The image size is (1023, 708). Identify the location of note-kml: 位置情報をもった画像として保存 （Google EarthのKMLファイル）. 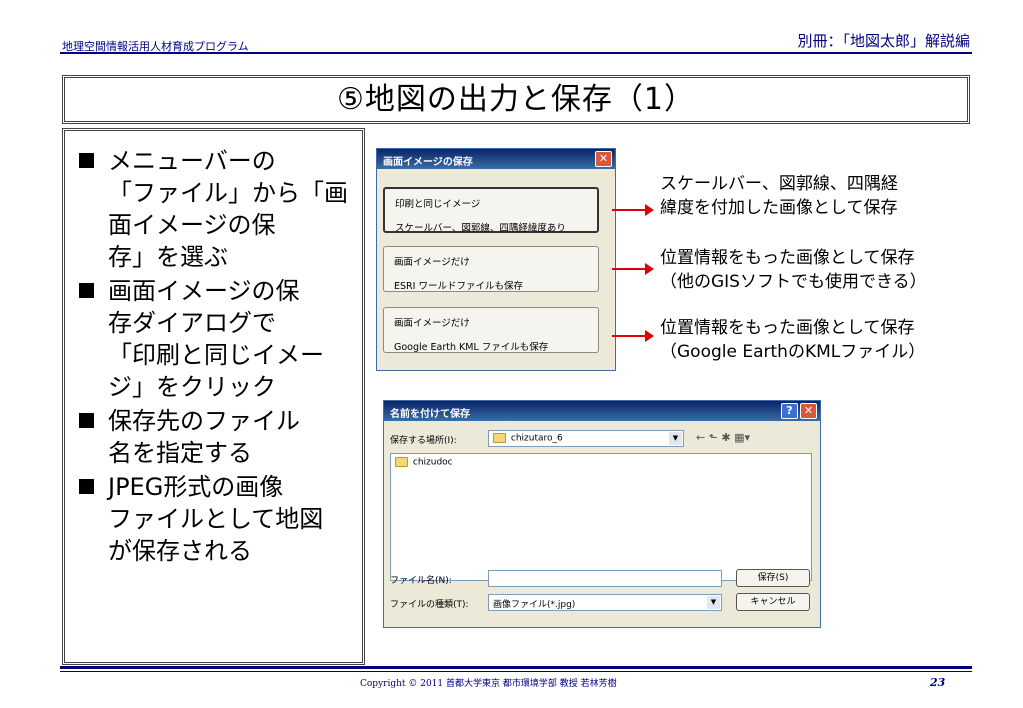
(793, 340).